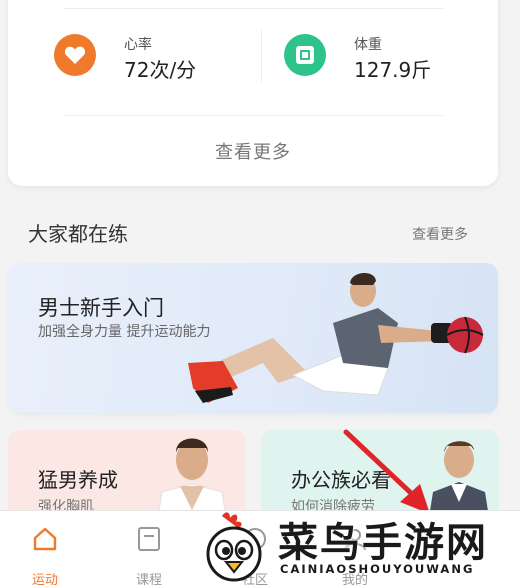 This screenshot has width=520, height=586. Describe the element at coordinates (377, 569) in the screenshot. I see `watermark-subtitle: CAINIAOSHOUYOUWANG` at that location.